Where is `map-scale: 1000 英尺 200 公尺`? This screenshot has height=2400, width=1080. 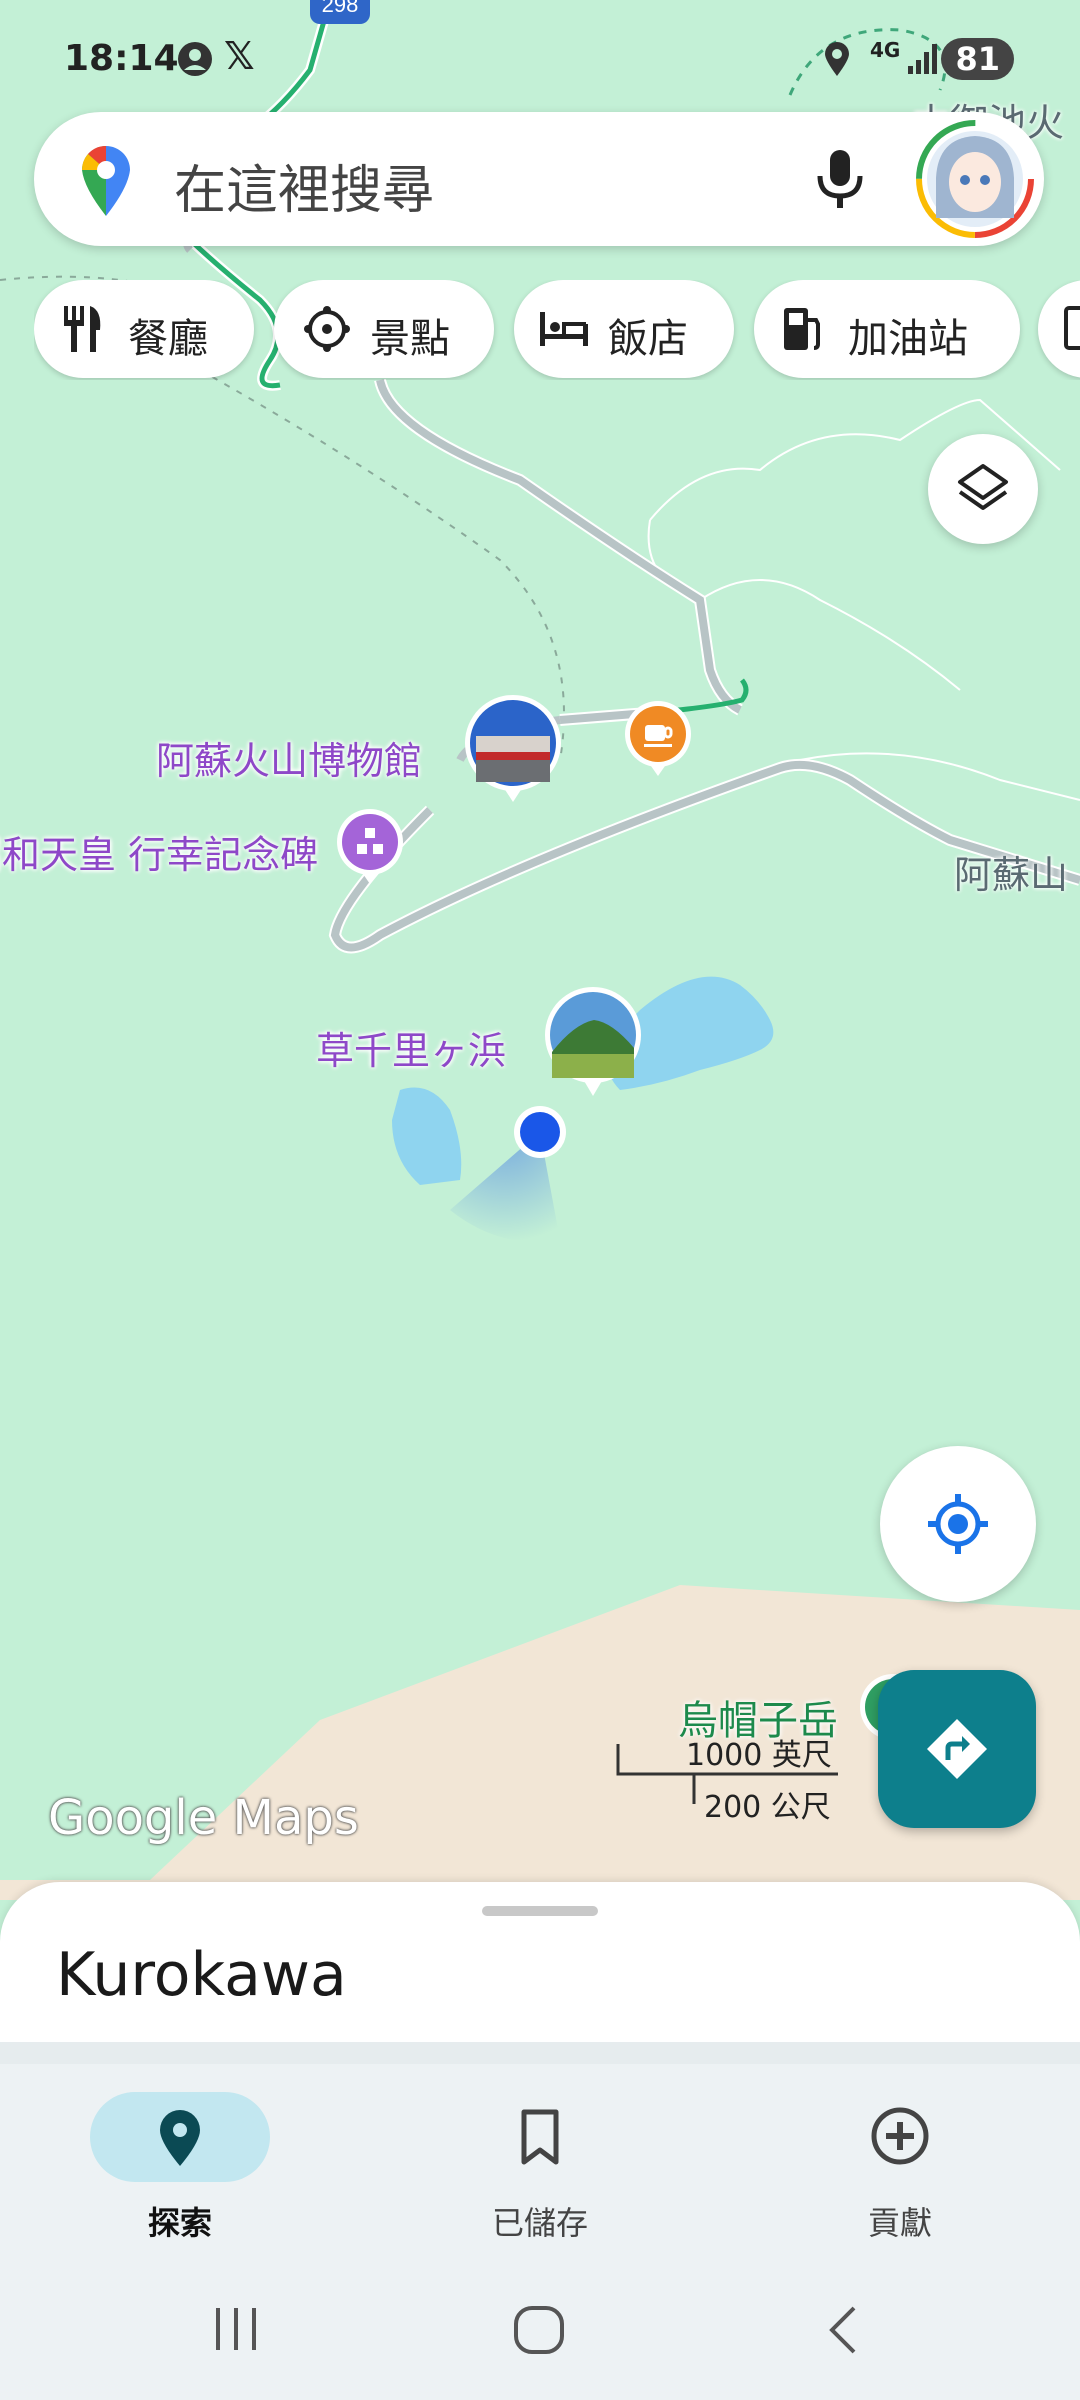
map-scale: 1000 英尺 200 公尺 is located at coordinates (731, 1777).